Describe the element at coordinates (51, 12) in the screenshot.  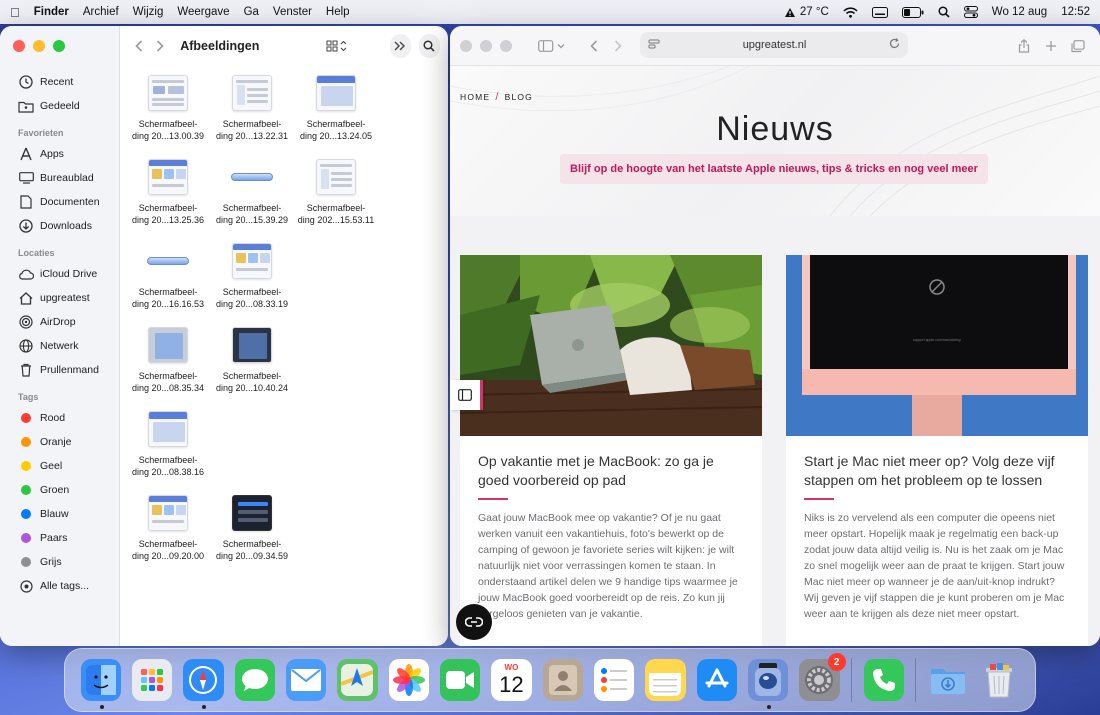
I see `menu-app-name: Finder` at that location.